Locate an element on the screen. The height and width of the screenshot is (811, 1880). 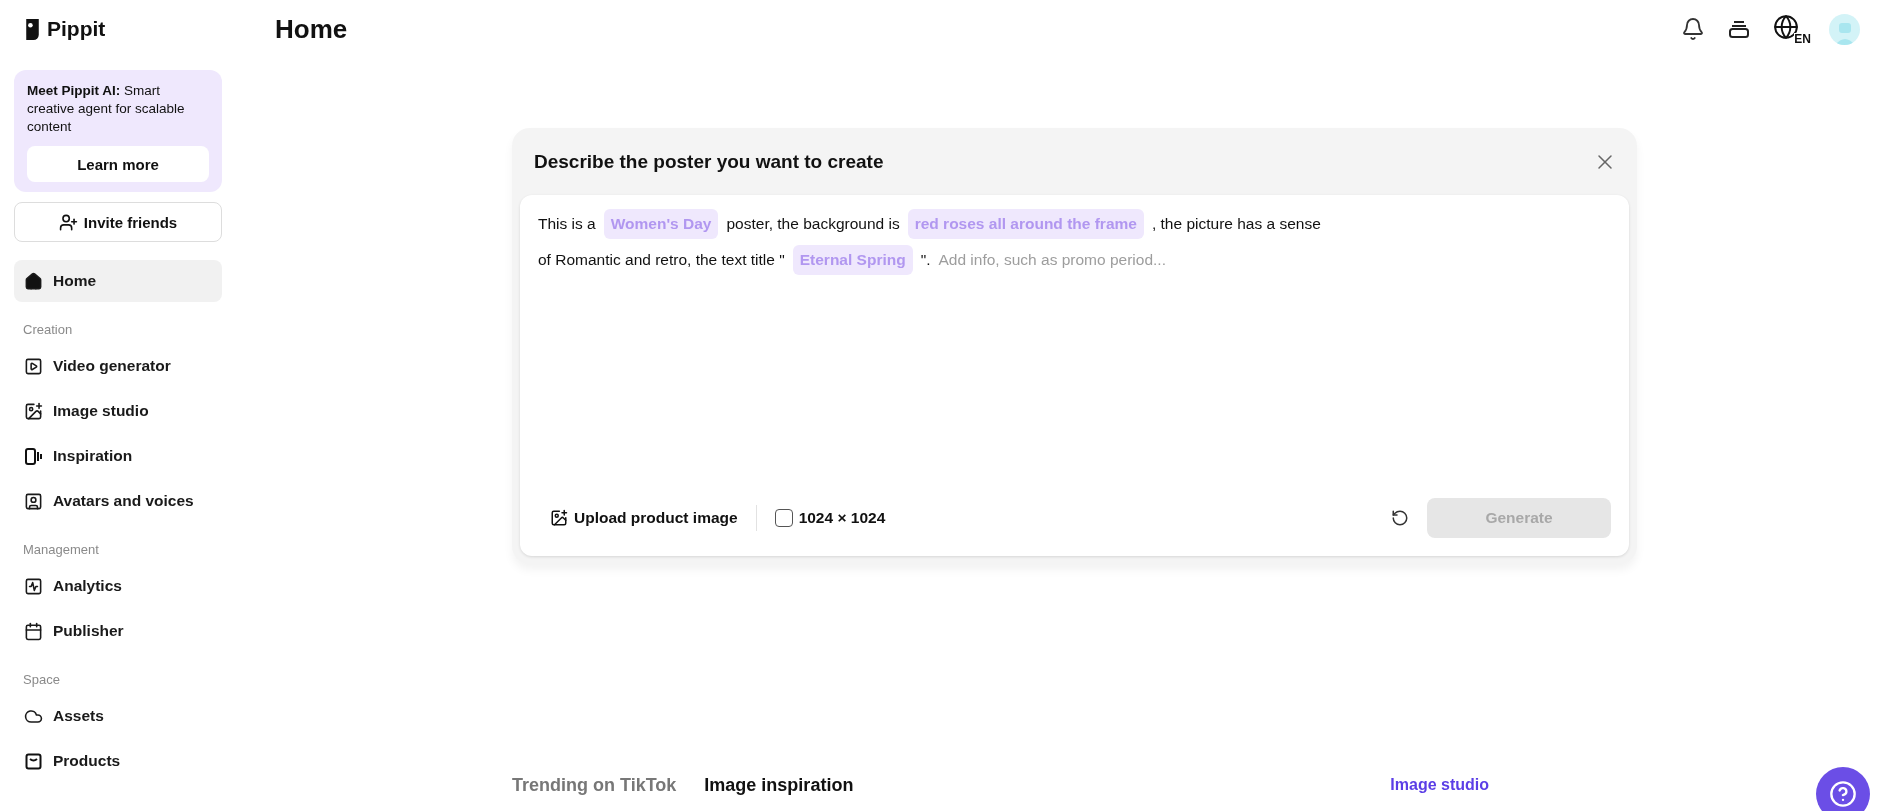
panels-icon is located at coordinates (33, 456).